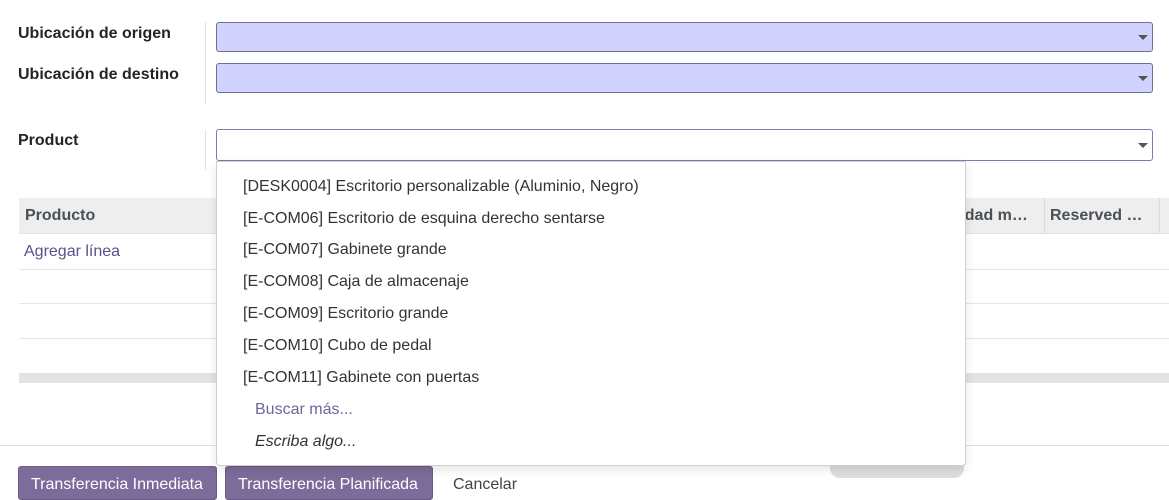  What do you see at coordinates (684, 37) in the screenshot?
I see `source-location-select` at bounding box center [684, 37].